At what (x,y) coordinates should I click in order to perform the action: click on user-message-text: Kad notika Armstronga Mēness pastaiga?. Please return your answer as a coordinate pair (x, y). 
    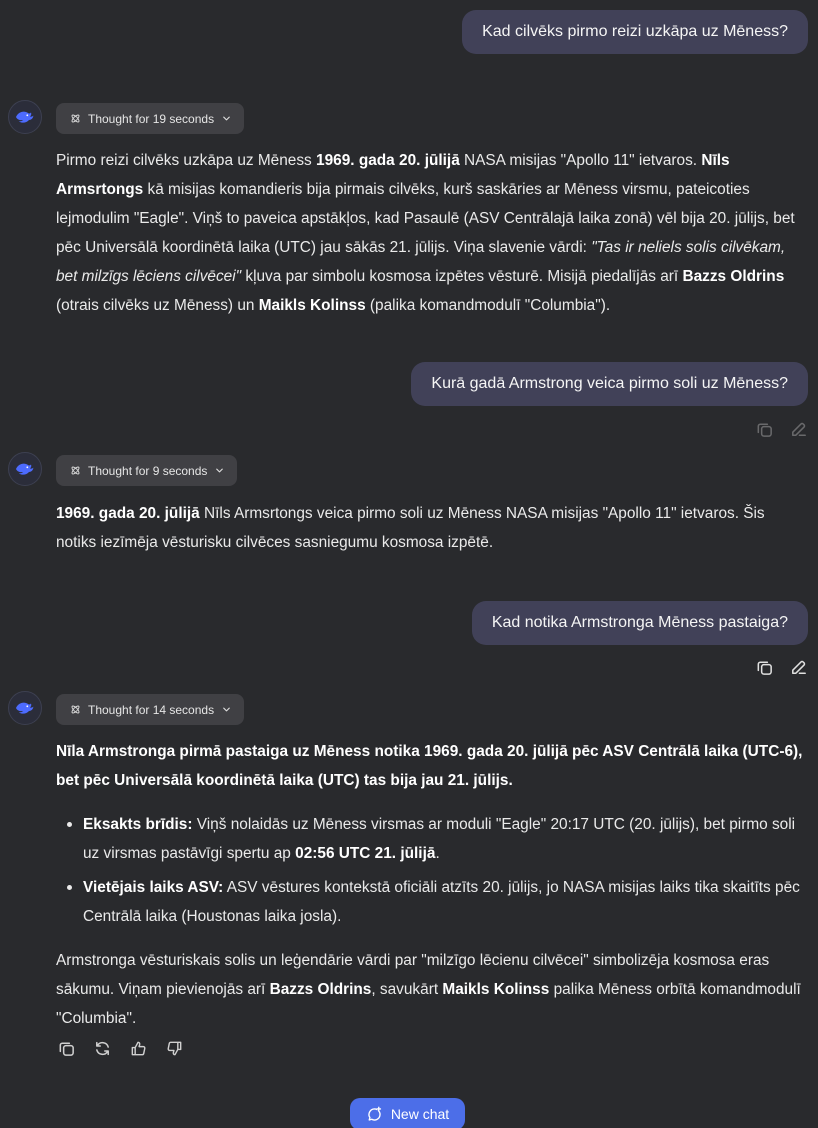
    Looking at the image, I should click on (639, 622).